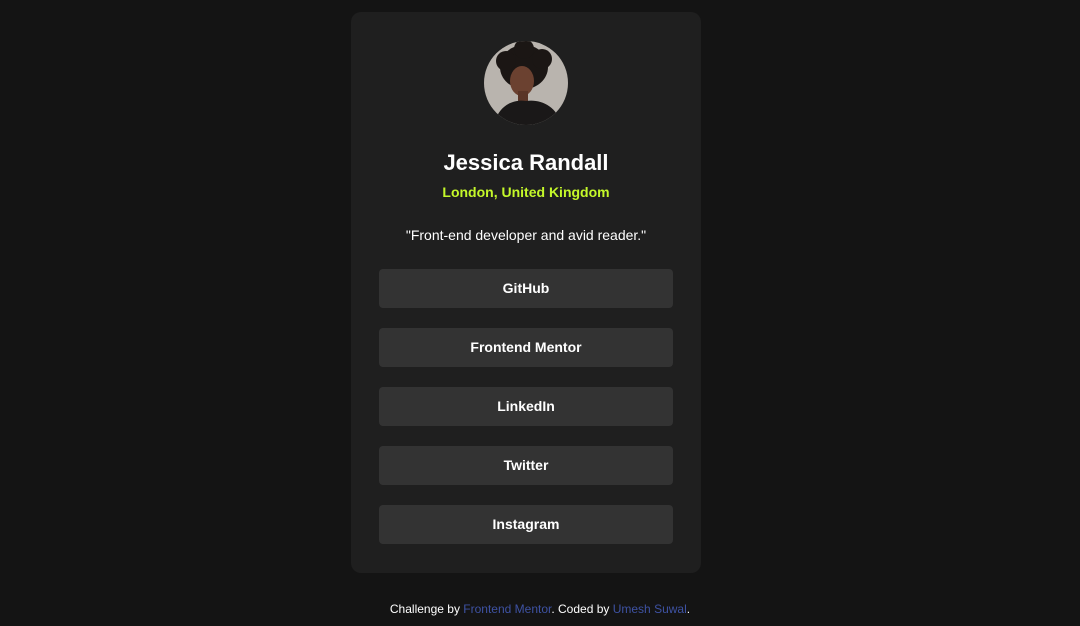 Image resolution: width=1080 pixels, height=626 pixels. I want to click on instagram-link-button: Instagram, so click(526, 524).